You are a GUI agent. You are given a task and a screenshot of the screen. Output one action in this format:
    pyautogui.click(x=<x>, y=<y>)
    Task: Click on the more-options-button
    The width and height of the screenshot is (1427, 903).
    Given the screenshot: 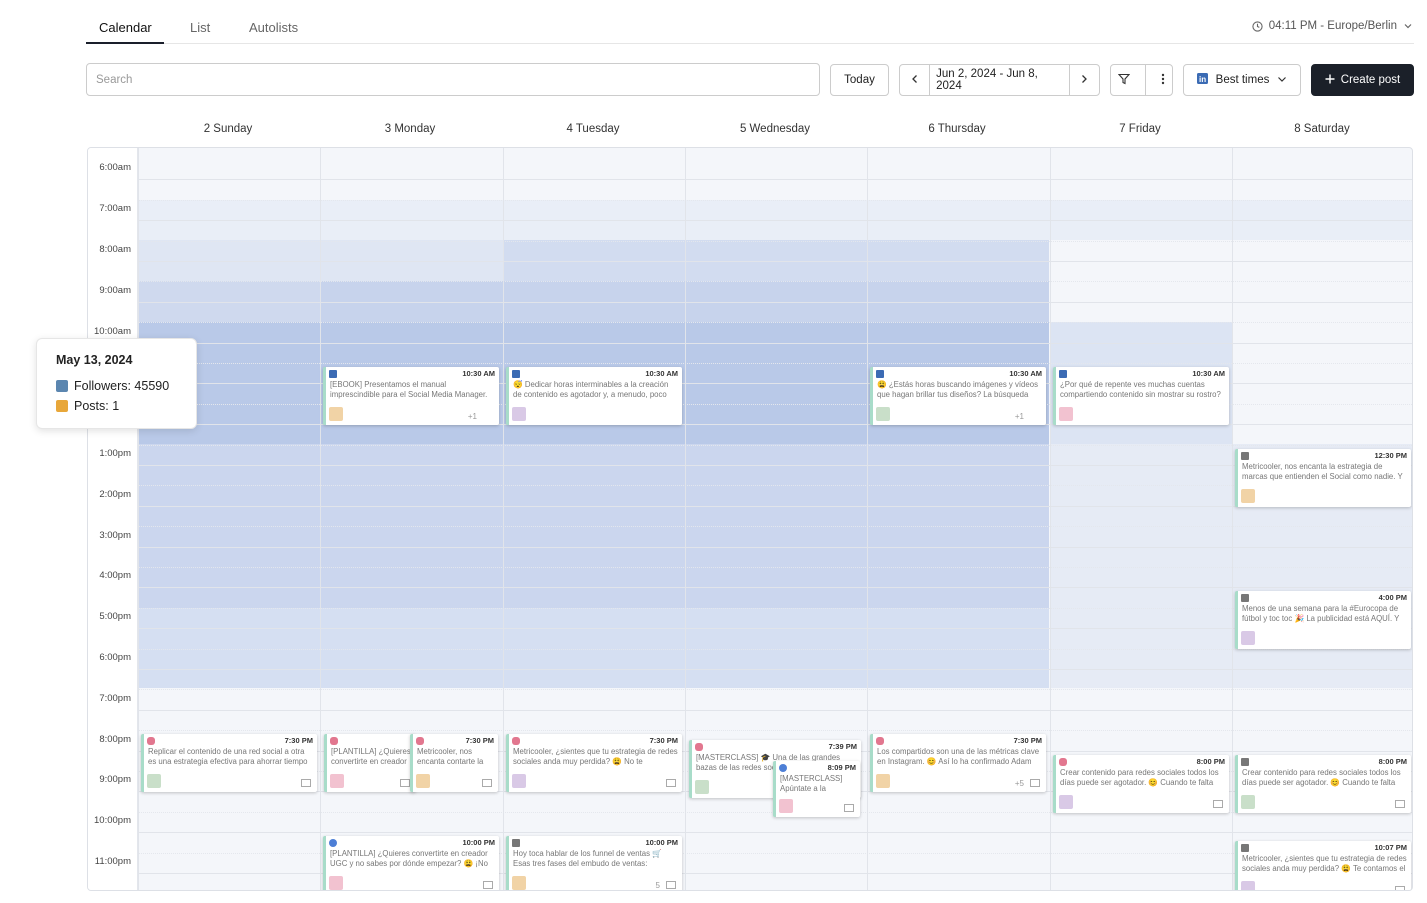 What is the action you would take?
    pyautogui.click(x=1163, y=80)
    